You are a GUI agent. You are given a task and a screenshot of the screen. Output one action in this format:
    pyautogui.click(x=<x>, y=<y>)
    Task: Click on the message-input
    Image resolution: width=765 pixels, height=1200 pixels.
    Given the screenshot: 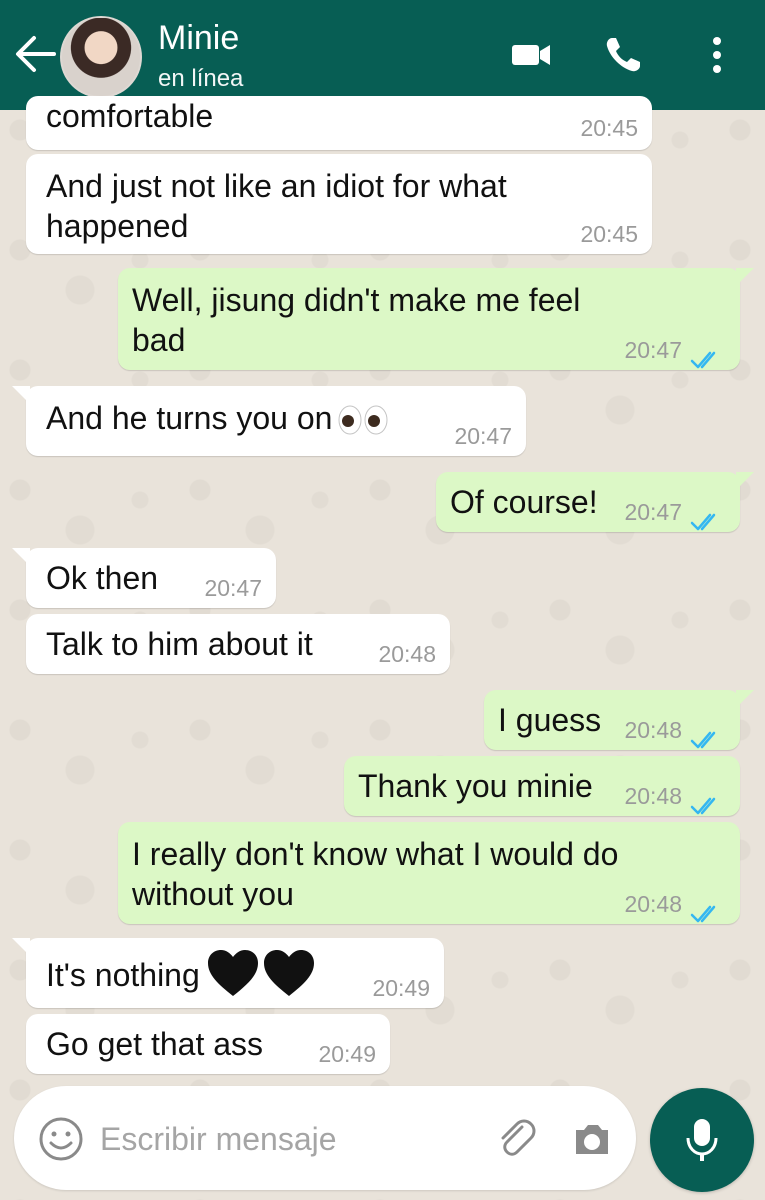 What is the action you would take?
    pyautogui.click(x=280, y=1139)
    